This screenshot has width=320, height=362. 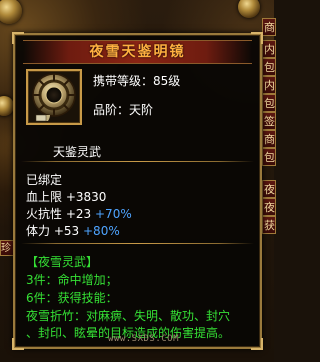 What do you see at coordinates (62, 262) in the screenshot?
I see `set-header: 【夜雪灵武】` at bounding box center [62, 262].